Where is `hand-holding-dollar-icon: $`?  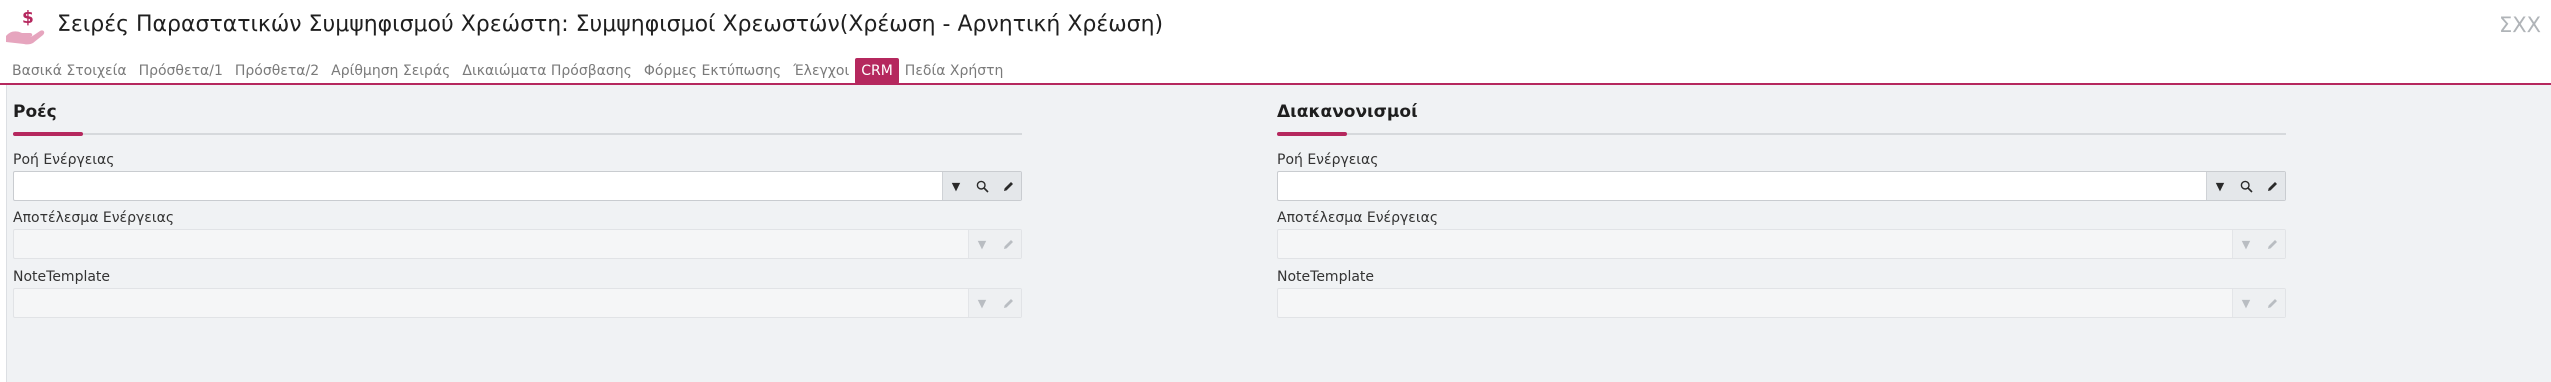
hand-holding-dollar-icon: $ is located at coordinates (25, 26).